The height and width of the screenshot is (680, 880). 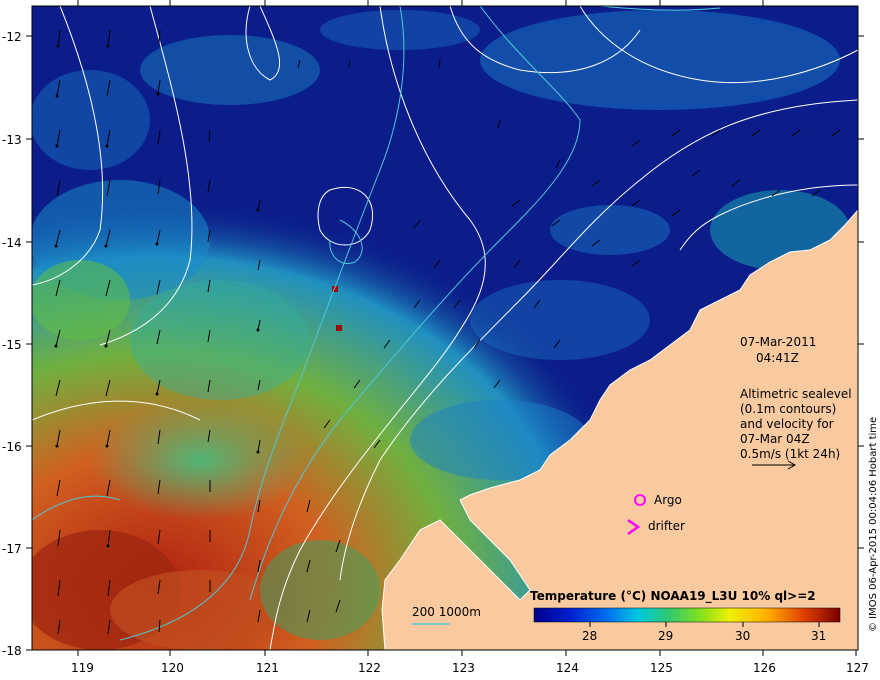 What do you see at coordinates (12, 243) in the screenshot?
I see `lat-tick-label: -14` at bounding box center [12, 243].